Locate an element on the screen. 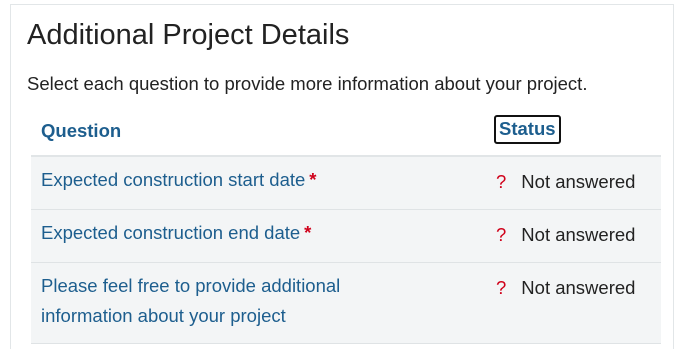 The image size is (678, 349). page-title: Additional Project Details is located at coordinates (188, 35).